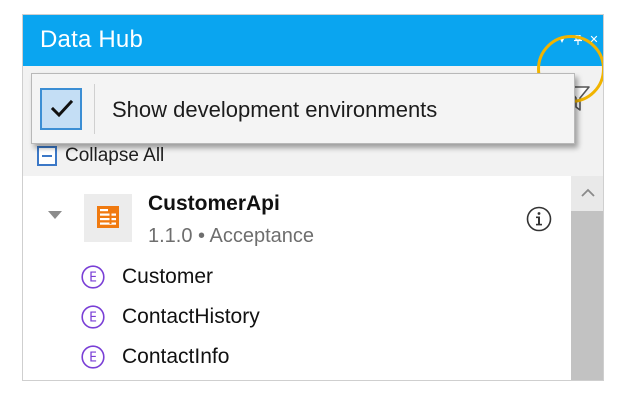 The width and height of the screenshot is (644, 394). What do you see at coordinates (168, 276) in the screenshot?
I see `entity-label: Customer` at bounding box center [168, 276].